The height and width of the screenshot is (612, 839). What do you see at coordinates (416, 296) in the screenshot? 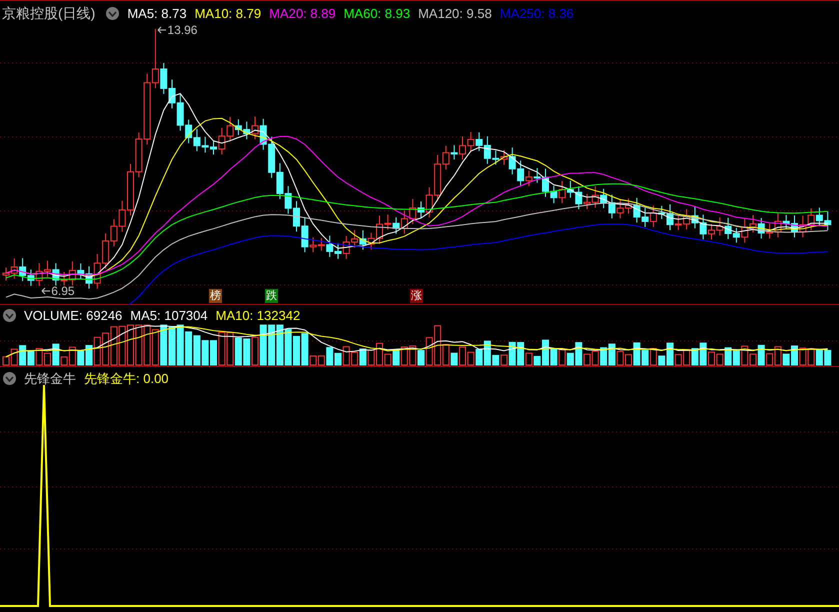
I see `event-marker: 涨` at bounding box center [416, 296].